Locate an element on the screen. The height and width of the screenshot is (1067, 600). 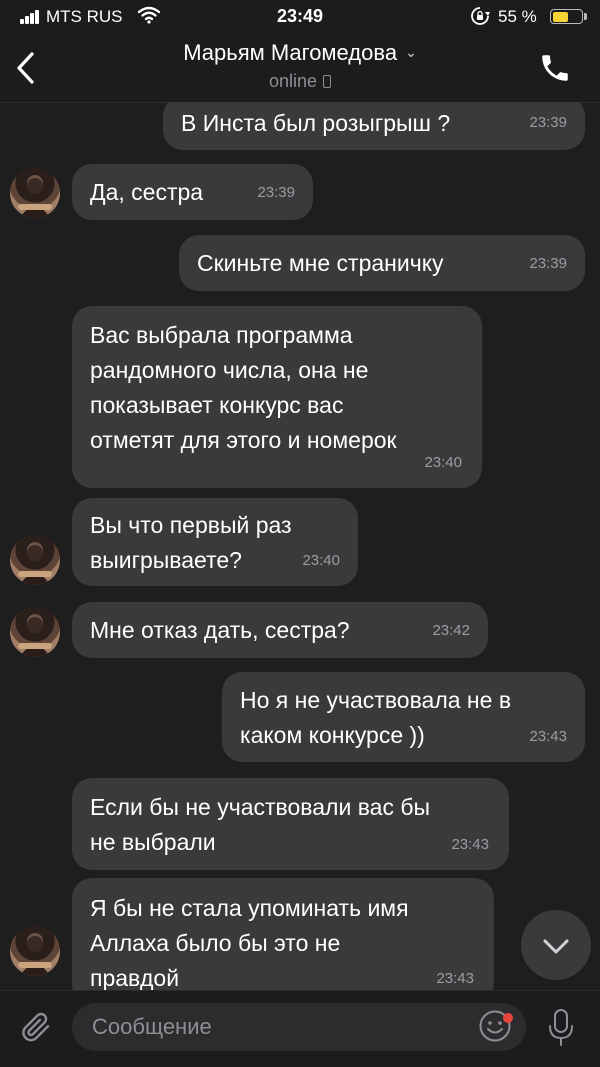
presence-text: online is located at coordinates (293, 81).